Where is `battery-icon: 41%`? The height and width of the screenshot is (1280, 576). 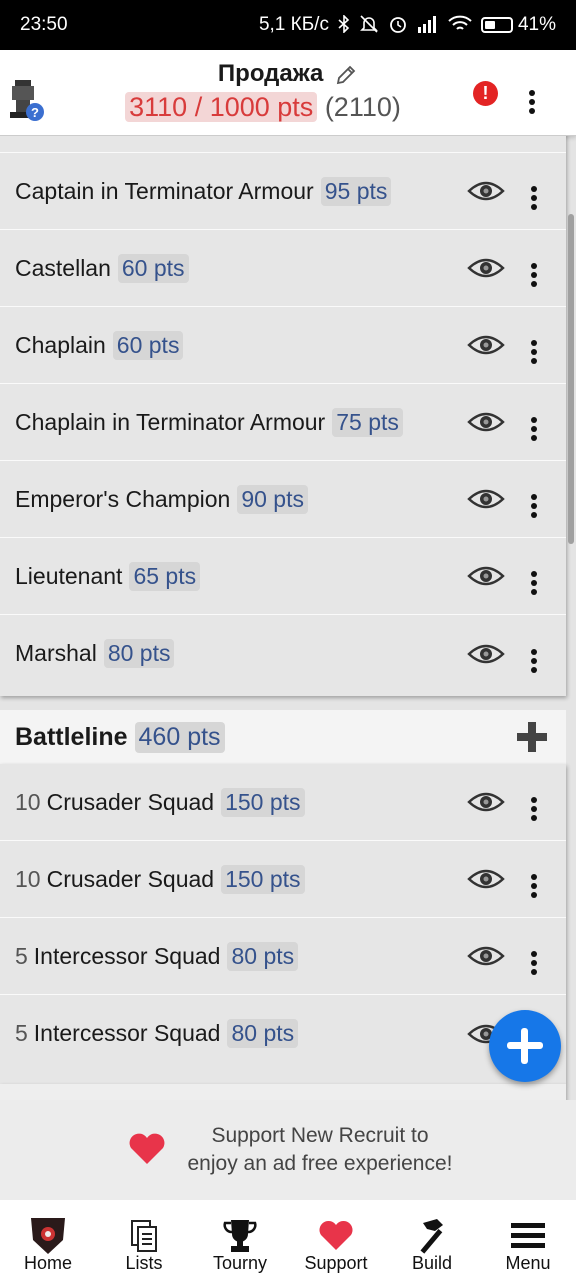
battery-icon: 41% is located at coordinates (518, 25).